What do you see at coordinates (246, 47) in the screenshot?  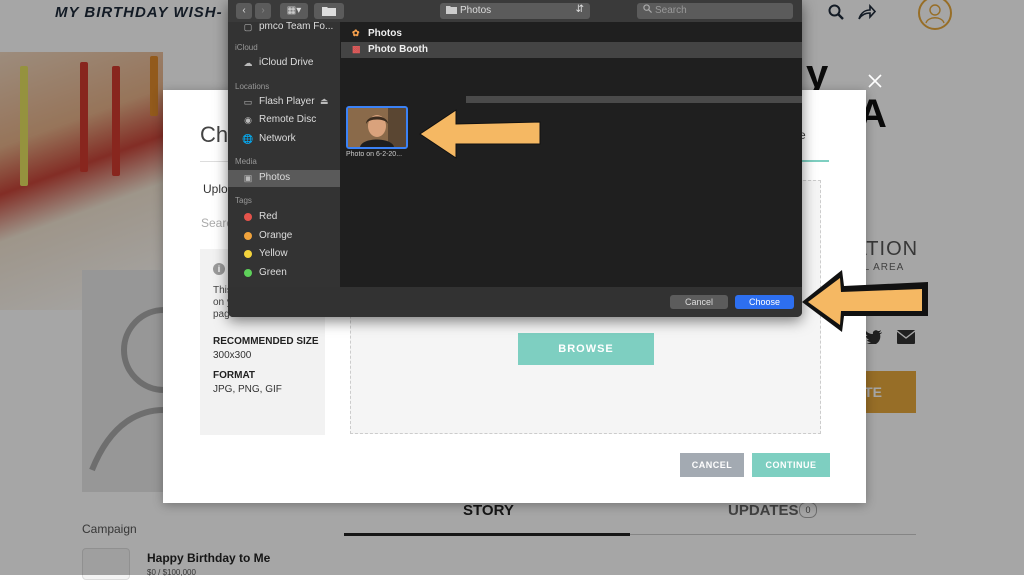 I see `sidebar-heading-icloud: iCloud` at bounding box center [246, 47].